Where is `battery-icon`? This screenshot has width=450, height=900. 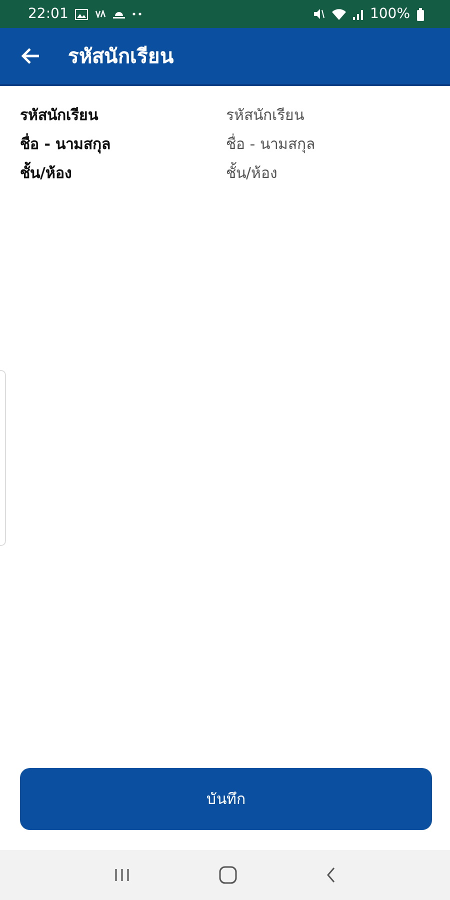 battery-icon is located at coordinates (420, 14).